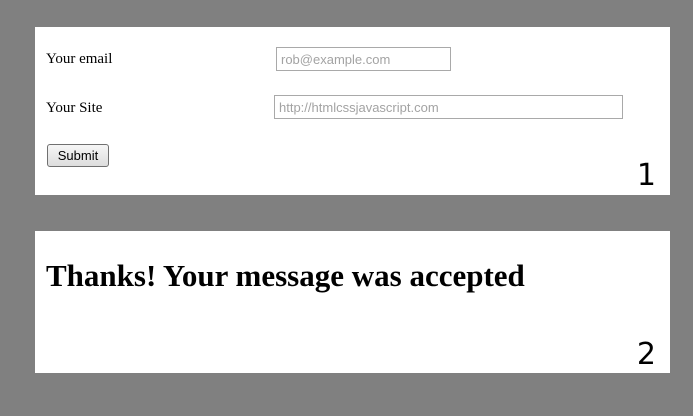 The width and height of the screenshot is (693, 416). What do you see at coordinates (646, 175) in the screenshot?
I see `panel-number-1: 1` at bounding box center [646, 175].